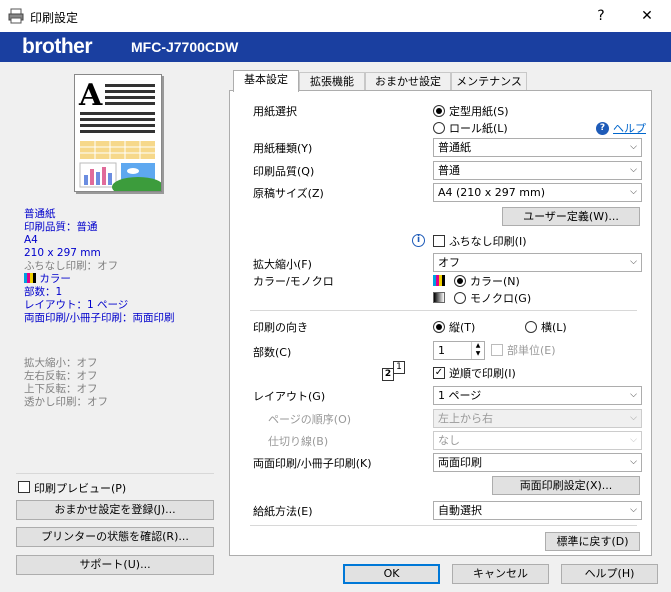 This screenshot has width=671, height=592. What do you see at coordinates (61, 363) in the screenshot?
I see `summary-scale: 拡大縮小：オフ` at bounding box center [61, 363].